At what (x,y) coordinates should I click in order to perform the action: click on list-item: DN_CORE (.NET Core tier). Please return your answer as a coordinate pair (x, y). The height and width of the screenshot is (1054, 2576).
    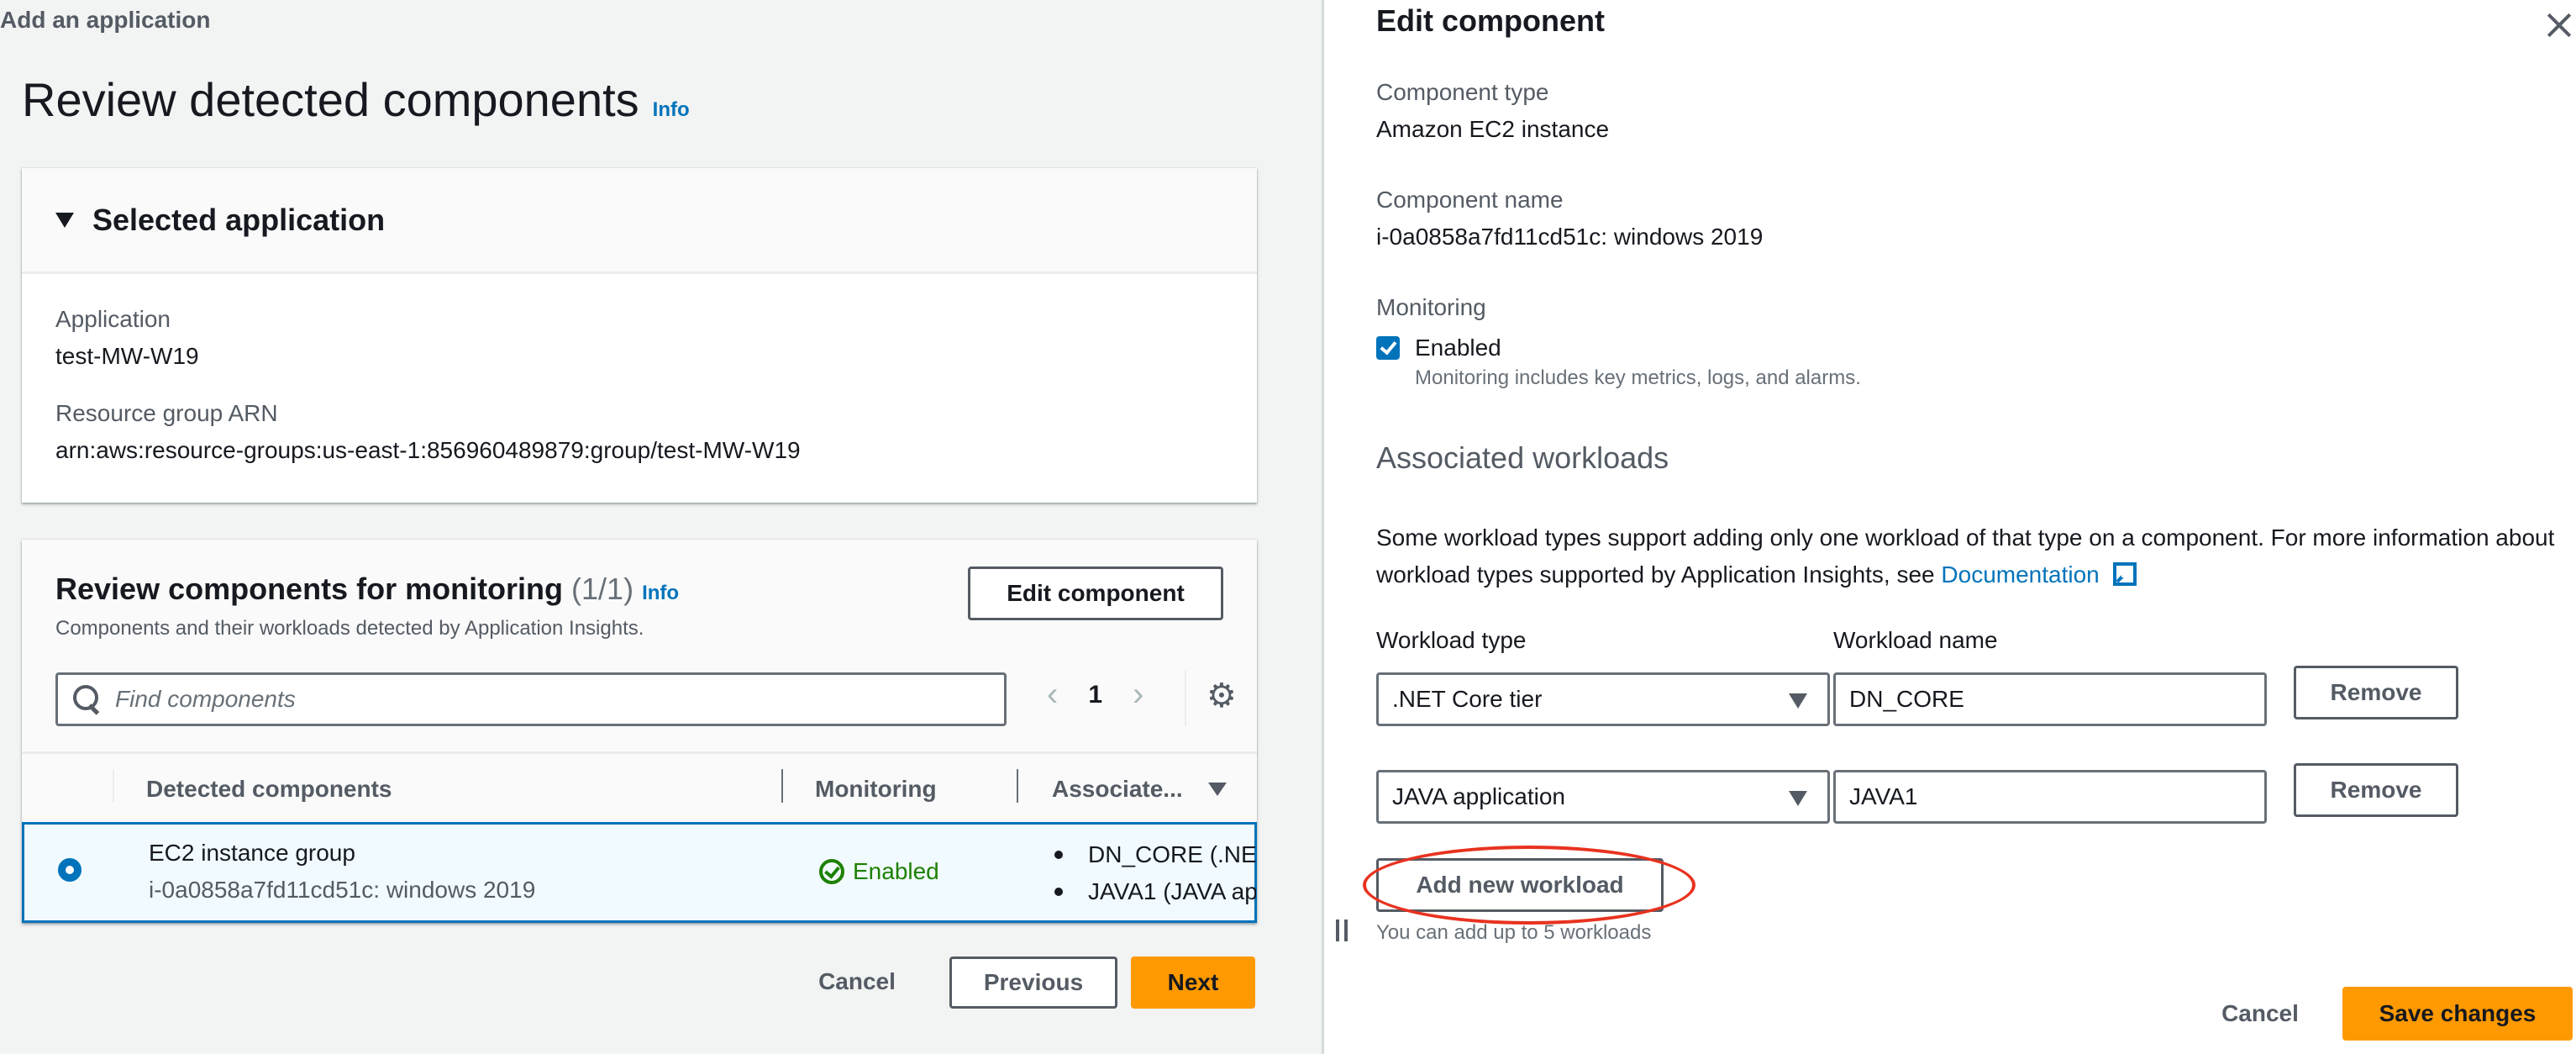
    Looking at the image, I should click on (1155, 854).